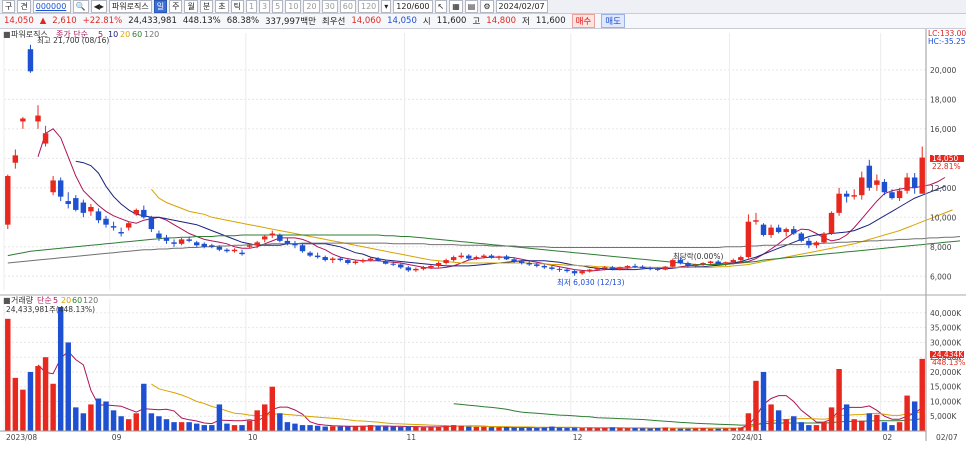 The image size is (966, 451). Describe the element at coordinates (329, 6) in the screenshot. I see `interval-30: 30` at that location.